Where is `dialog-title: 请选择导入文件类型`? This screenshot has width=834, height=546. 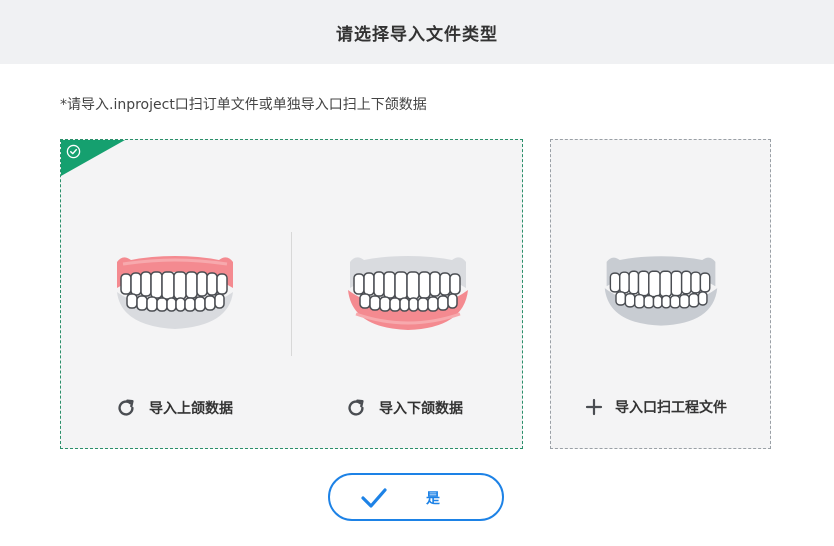
dialog-title: 请选择导入文件类型 is located at coordinates (417, 34).